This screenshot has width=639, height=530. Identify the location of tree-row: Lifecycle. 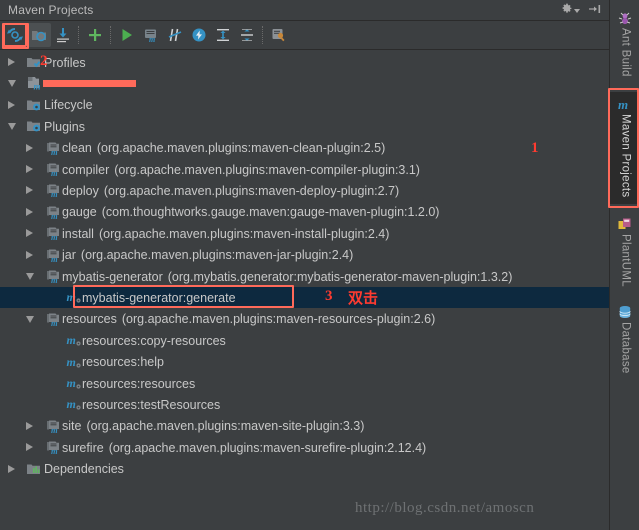
(305, 105).